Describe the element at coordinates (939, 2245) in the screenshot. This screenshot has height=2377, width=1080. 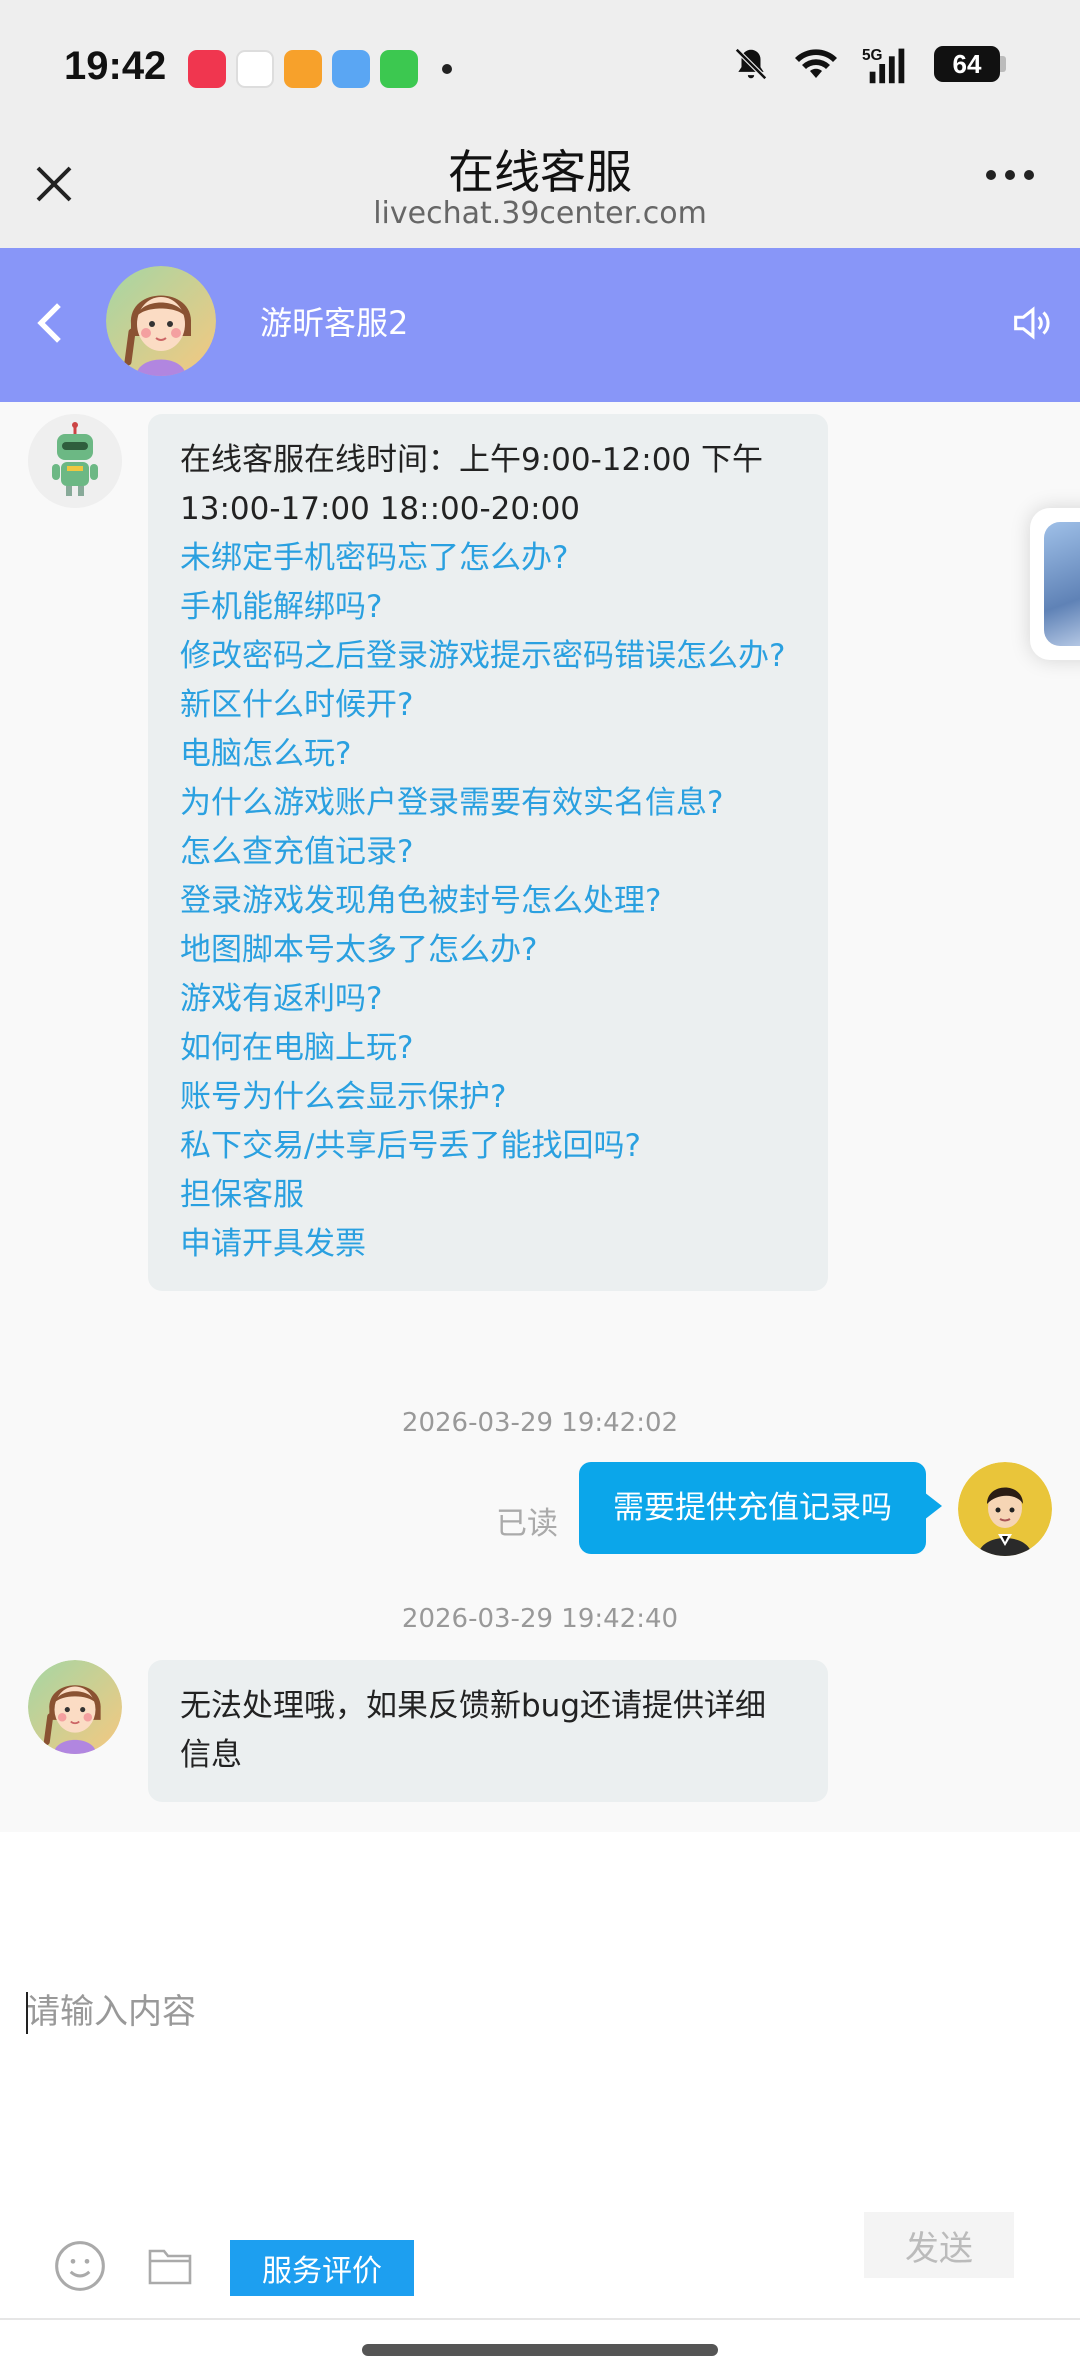
I see `send-button: 发送` at that location.